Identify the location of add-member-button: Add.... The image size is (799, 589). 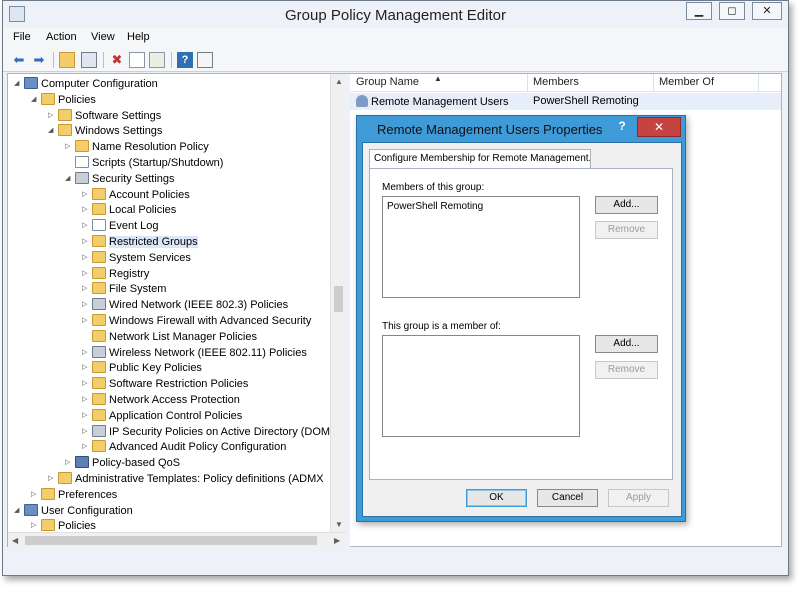
(626, 205).